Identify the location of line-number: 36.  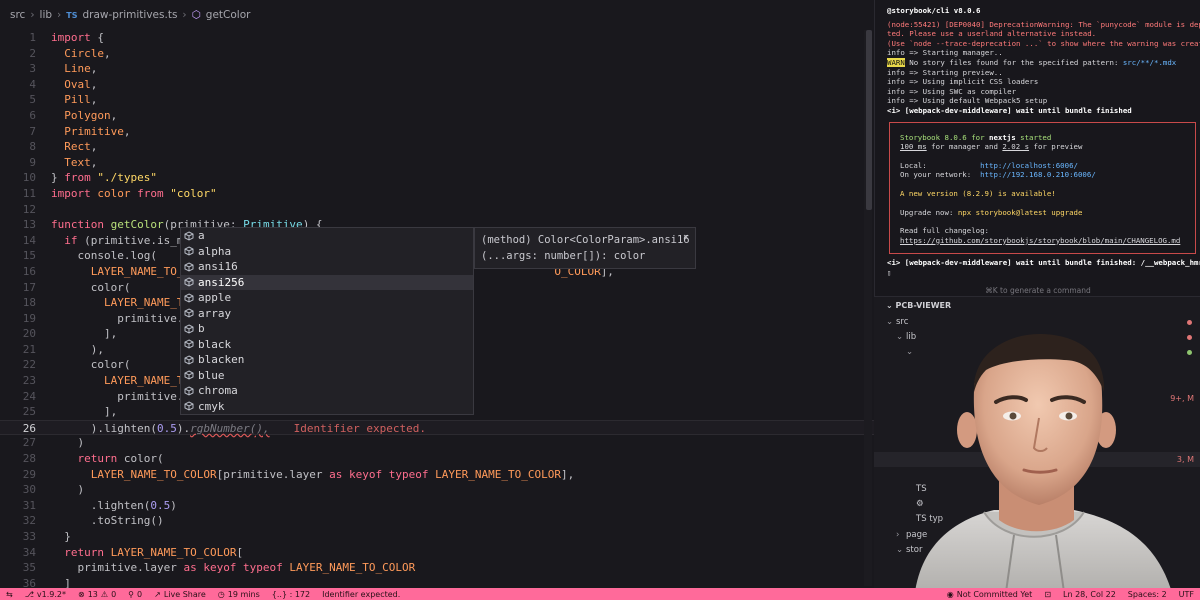
(18, 582).